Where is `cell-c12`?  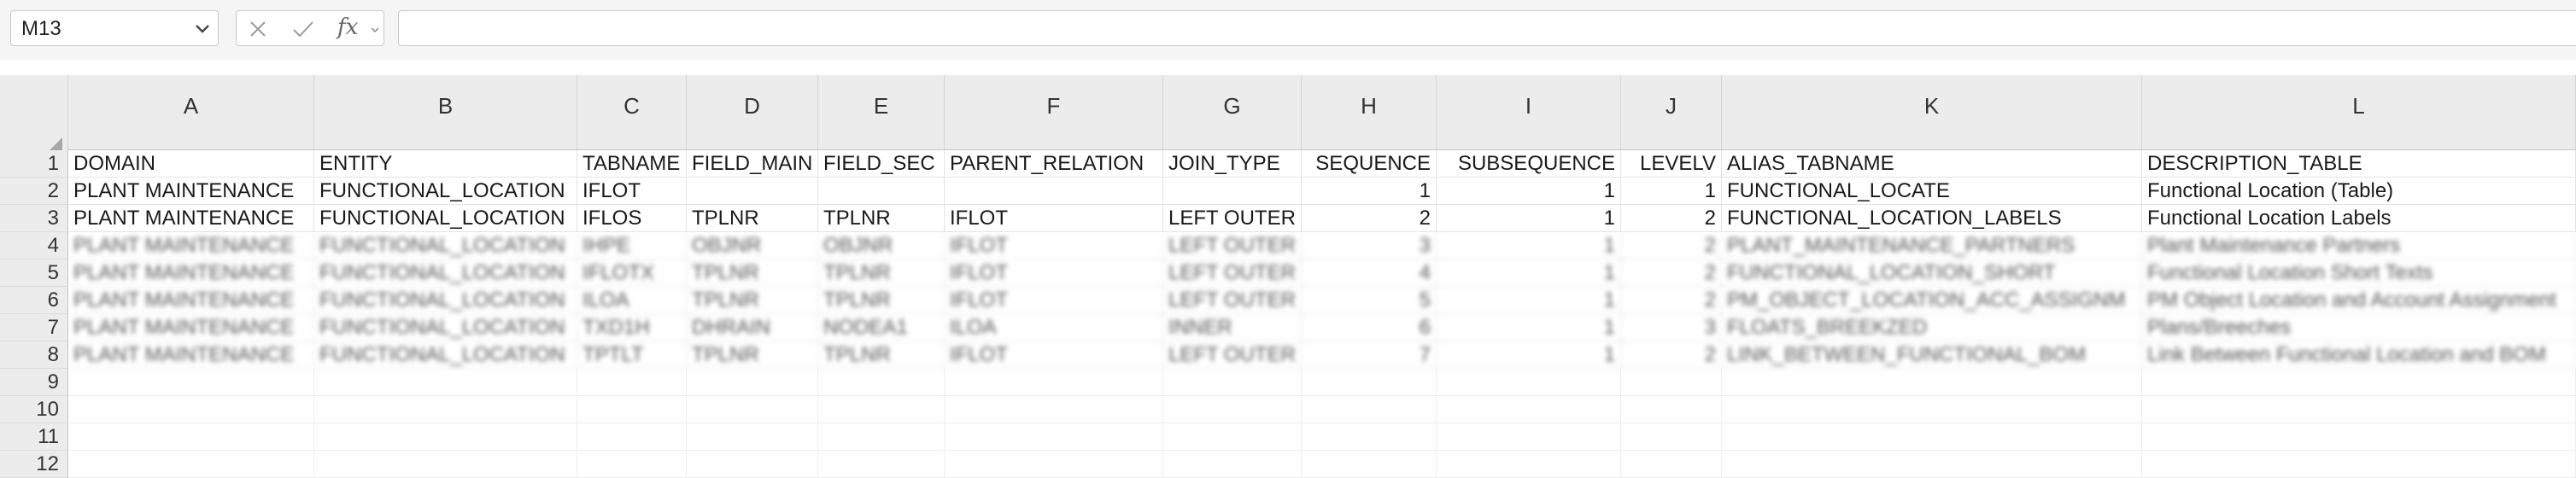
cell-c12 is located at coordinates (632, 464).